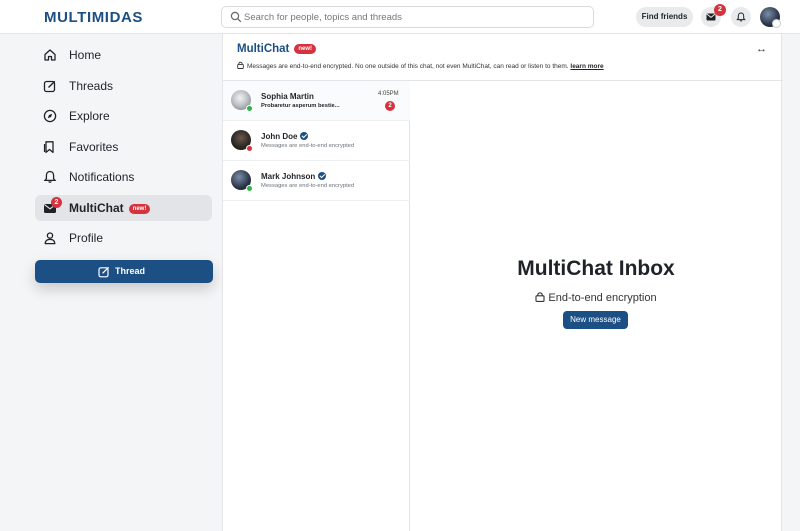  What do you see at coordinates (776, 23) in the screenshot?
I see `chevron-down-icon` at bounding box center [776, 23].